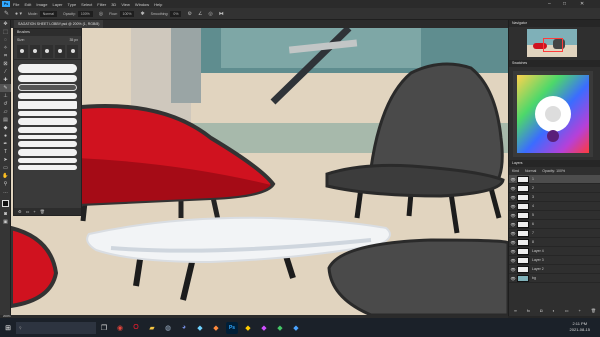 This screenshot has height=337, width=600. I want to click on hand-tool-icon: ✋, so click(5, 176).